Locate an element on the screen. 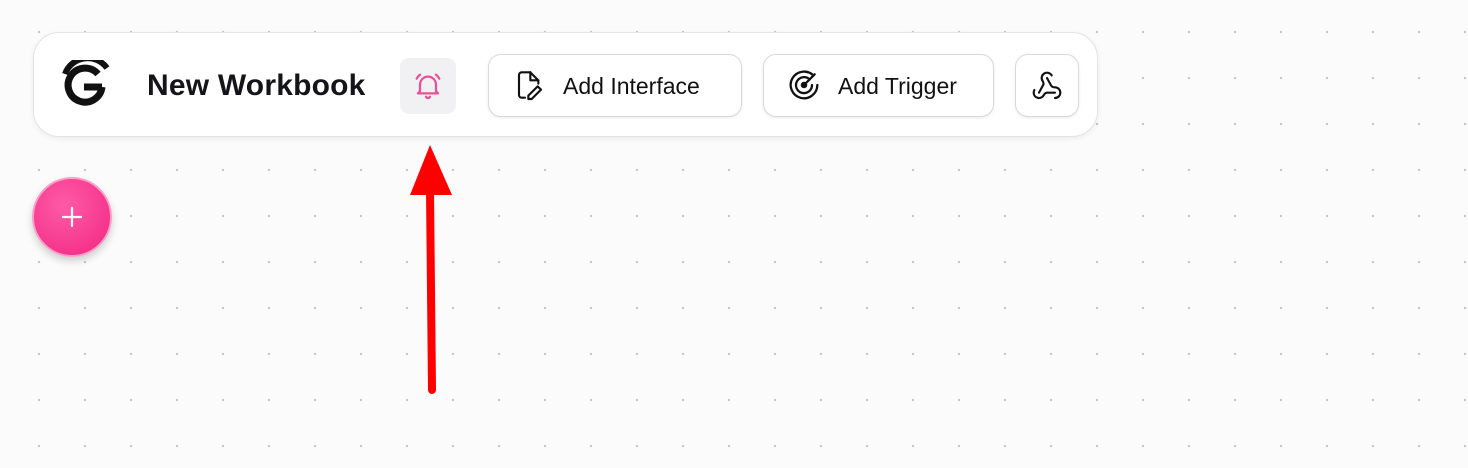 This screenshot has width=1468, height=468. add-trigger-label: Add Trigger is located at coordinates (897, 86).